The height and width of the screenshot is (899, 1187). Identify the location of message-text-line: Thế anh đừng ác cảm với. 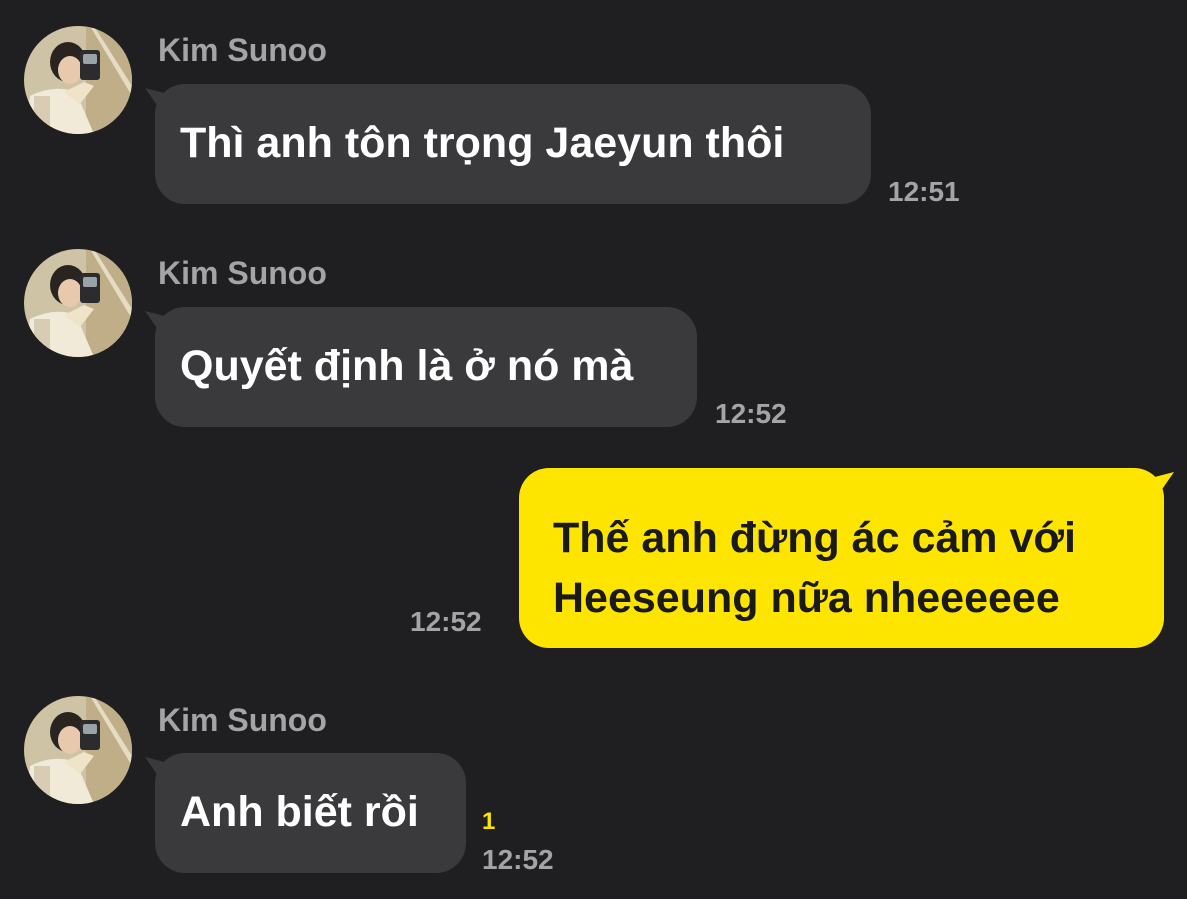
(814, 538).